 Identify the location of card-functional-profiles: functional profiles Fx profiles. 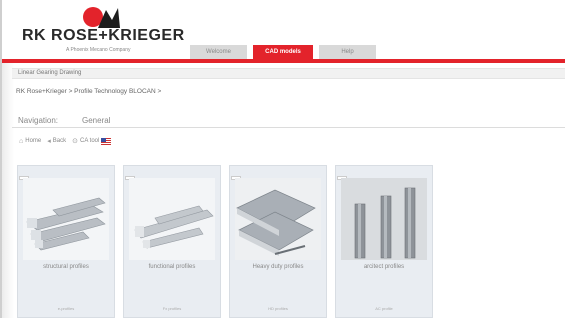
(172, 241).